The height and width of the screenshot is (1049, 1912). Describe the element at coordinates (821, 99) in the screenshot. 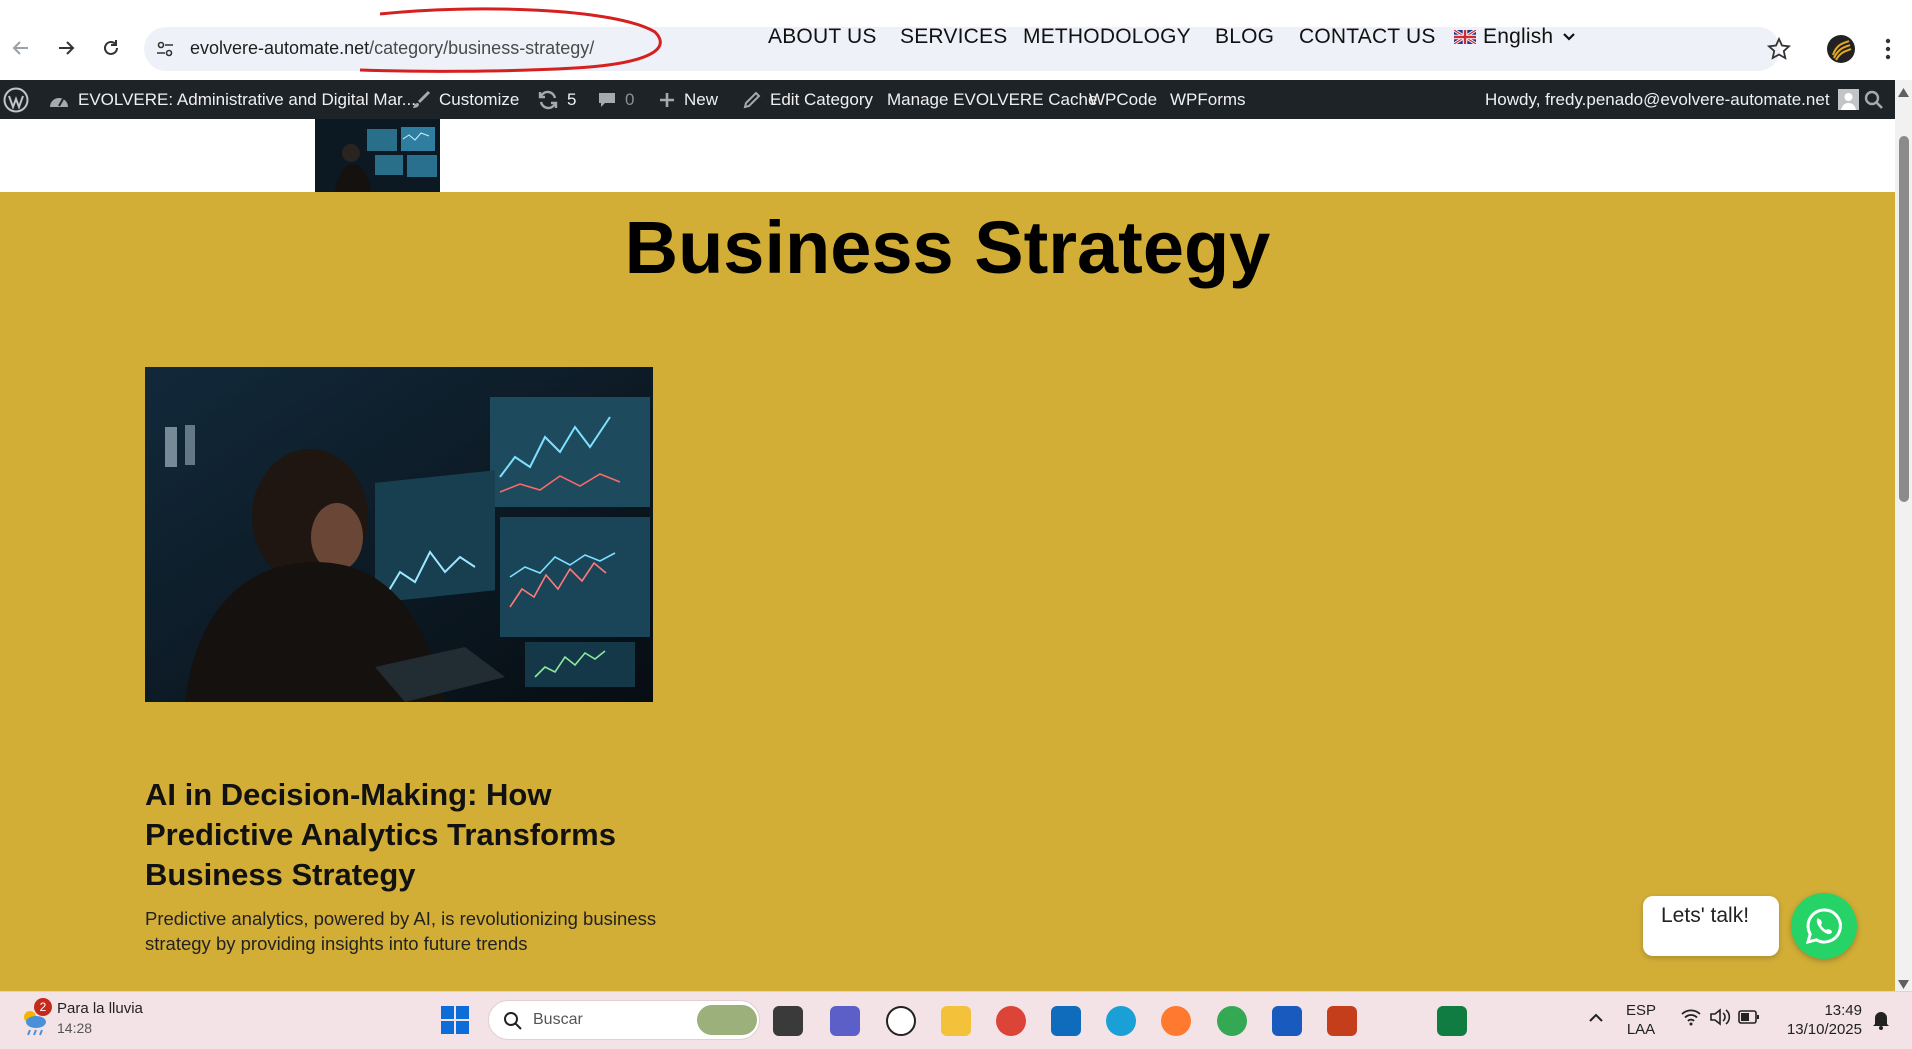

I see `admin-edit-category-label: Edit Category` at that location.